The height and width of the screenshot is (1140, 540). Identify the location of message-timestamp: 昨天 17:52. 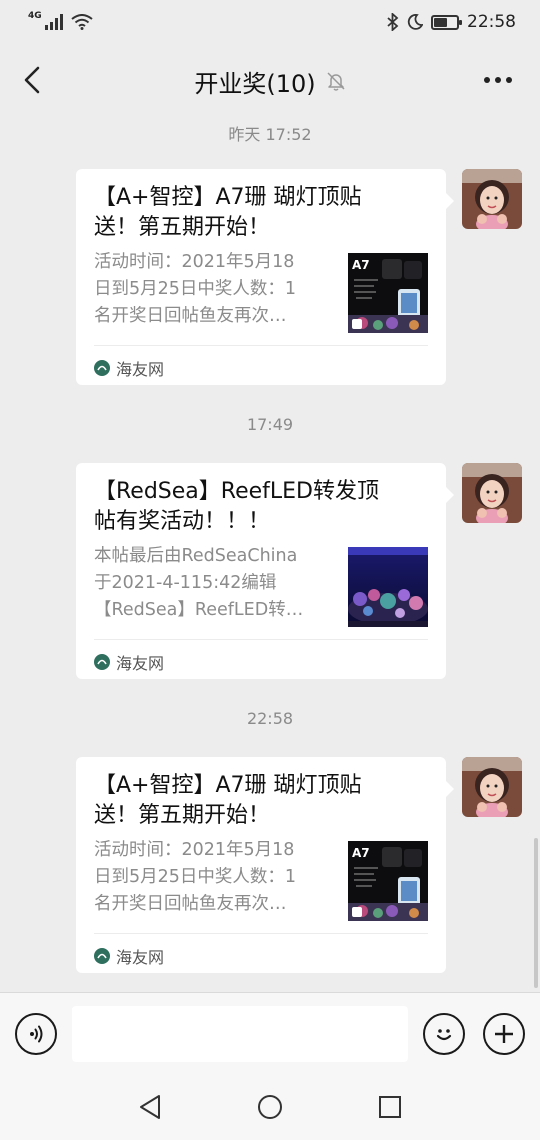
(270, 134).